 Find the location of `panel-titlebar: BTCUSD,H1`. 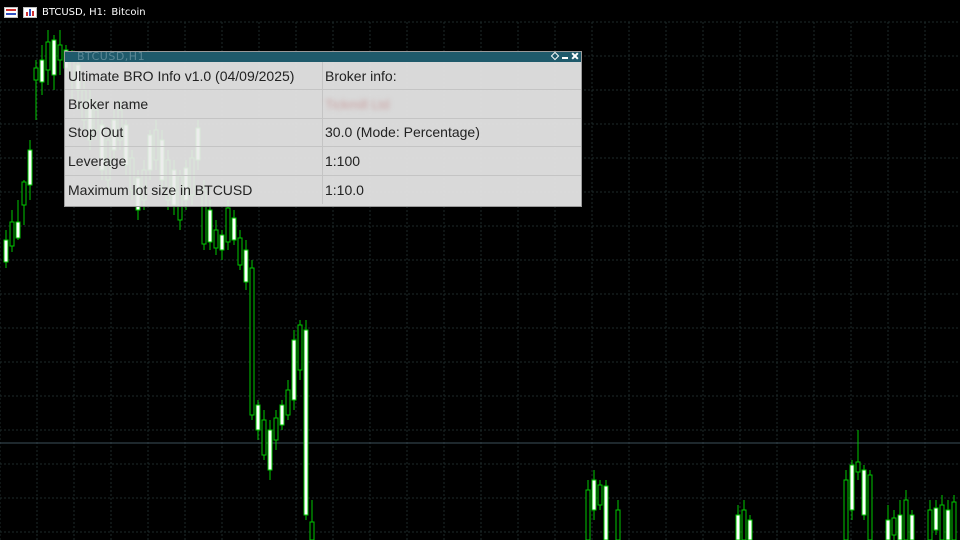

panel-titlebar: BTCUSD,H1 is located at coordinates (323, 56).